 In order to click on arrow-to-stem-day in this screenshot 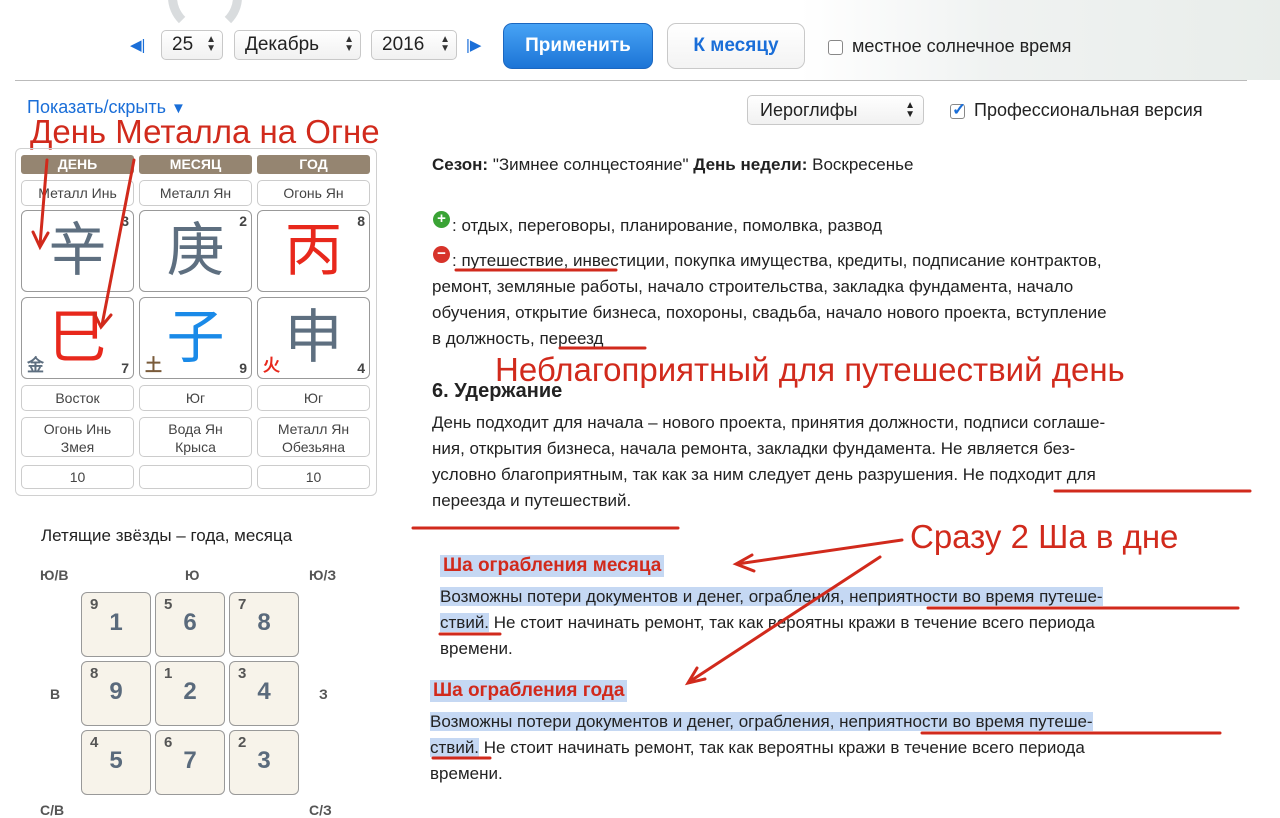, I will do `click(43, 202)`.